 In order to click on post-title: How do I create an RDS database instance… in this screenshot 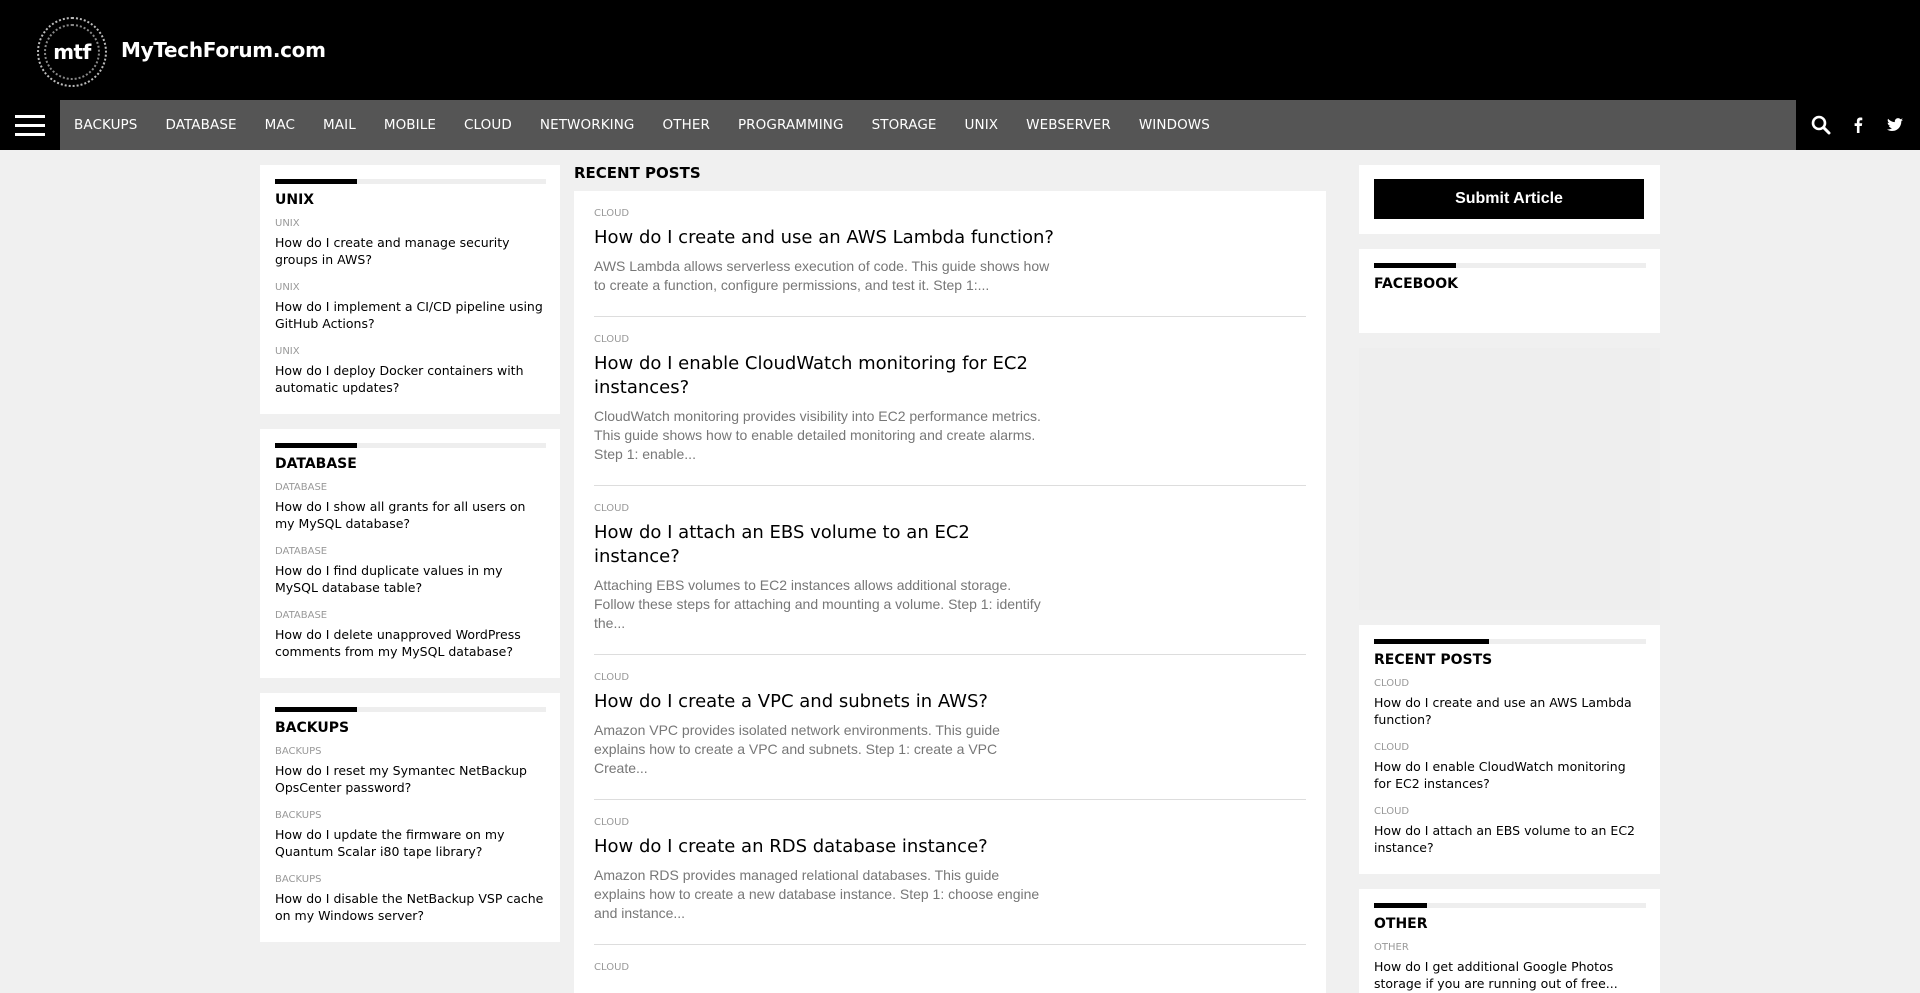, I will do `click(824, 847)`.